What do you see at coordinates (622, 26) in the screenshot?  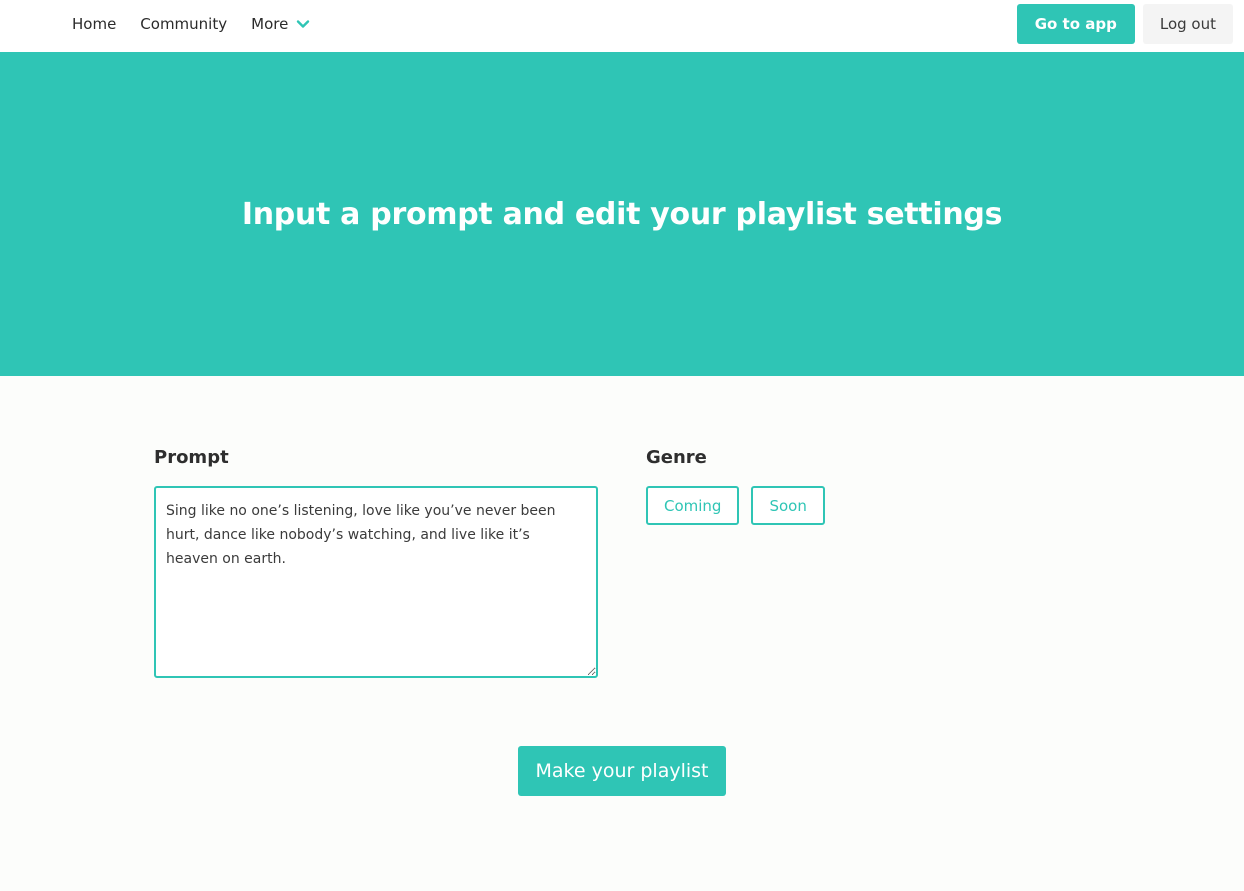 I see `top-navbar: Home Community More Go to app Log out` at bounding box center [622, 26].